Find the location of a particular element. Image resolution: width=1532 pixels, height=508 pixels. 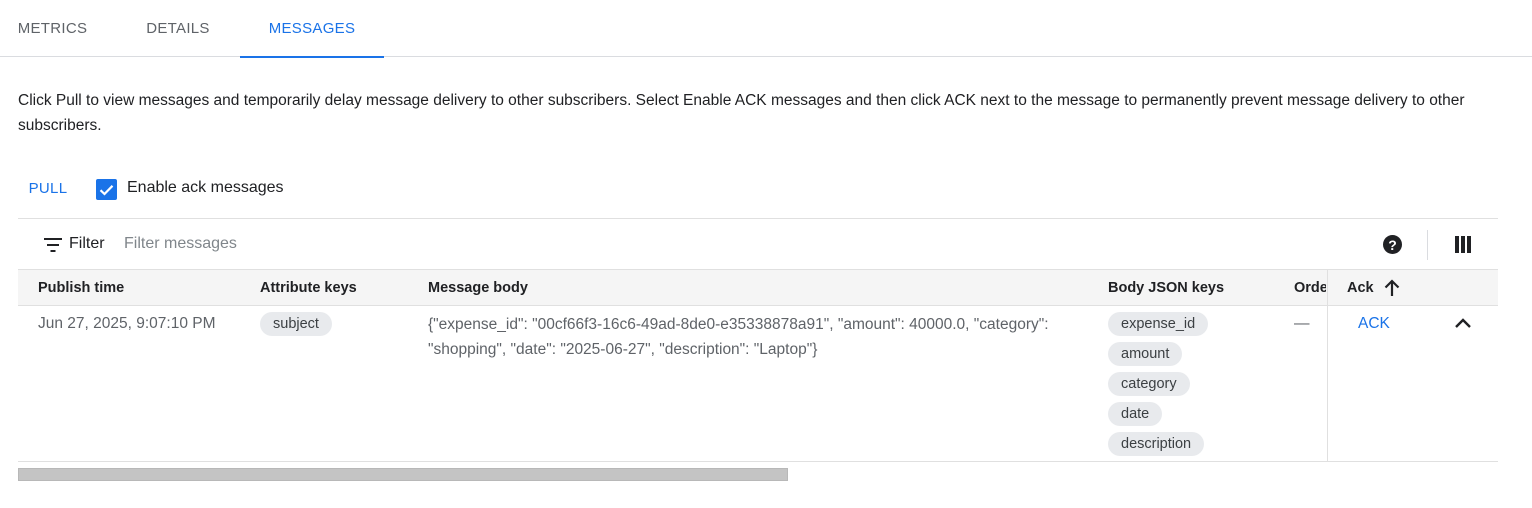

filter-label: Filter is located at coordinates (87, 243).